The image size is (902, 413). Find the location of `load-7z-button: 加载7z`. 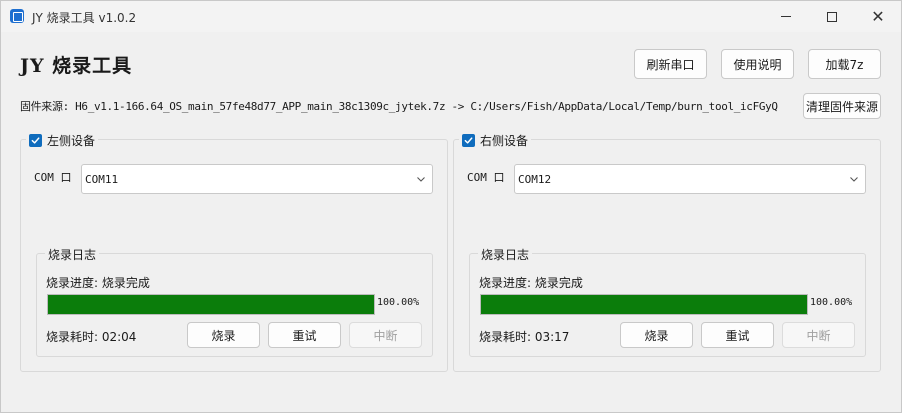

load-7z-button: 加载7z is located at coordinates (844, 64).